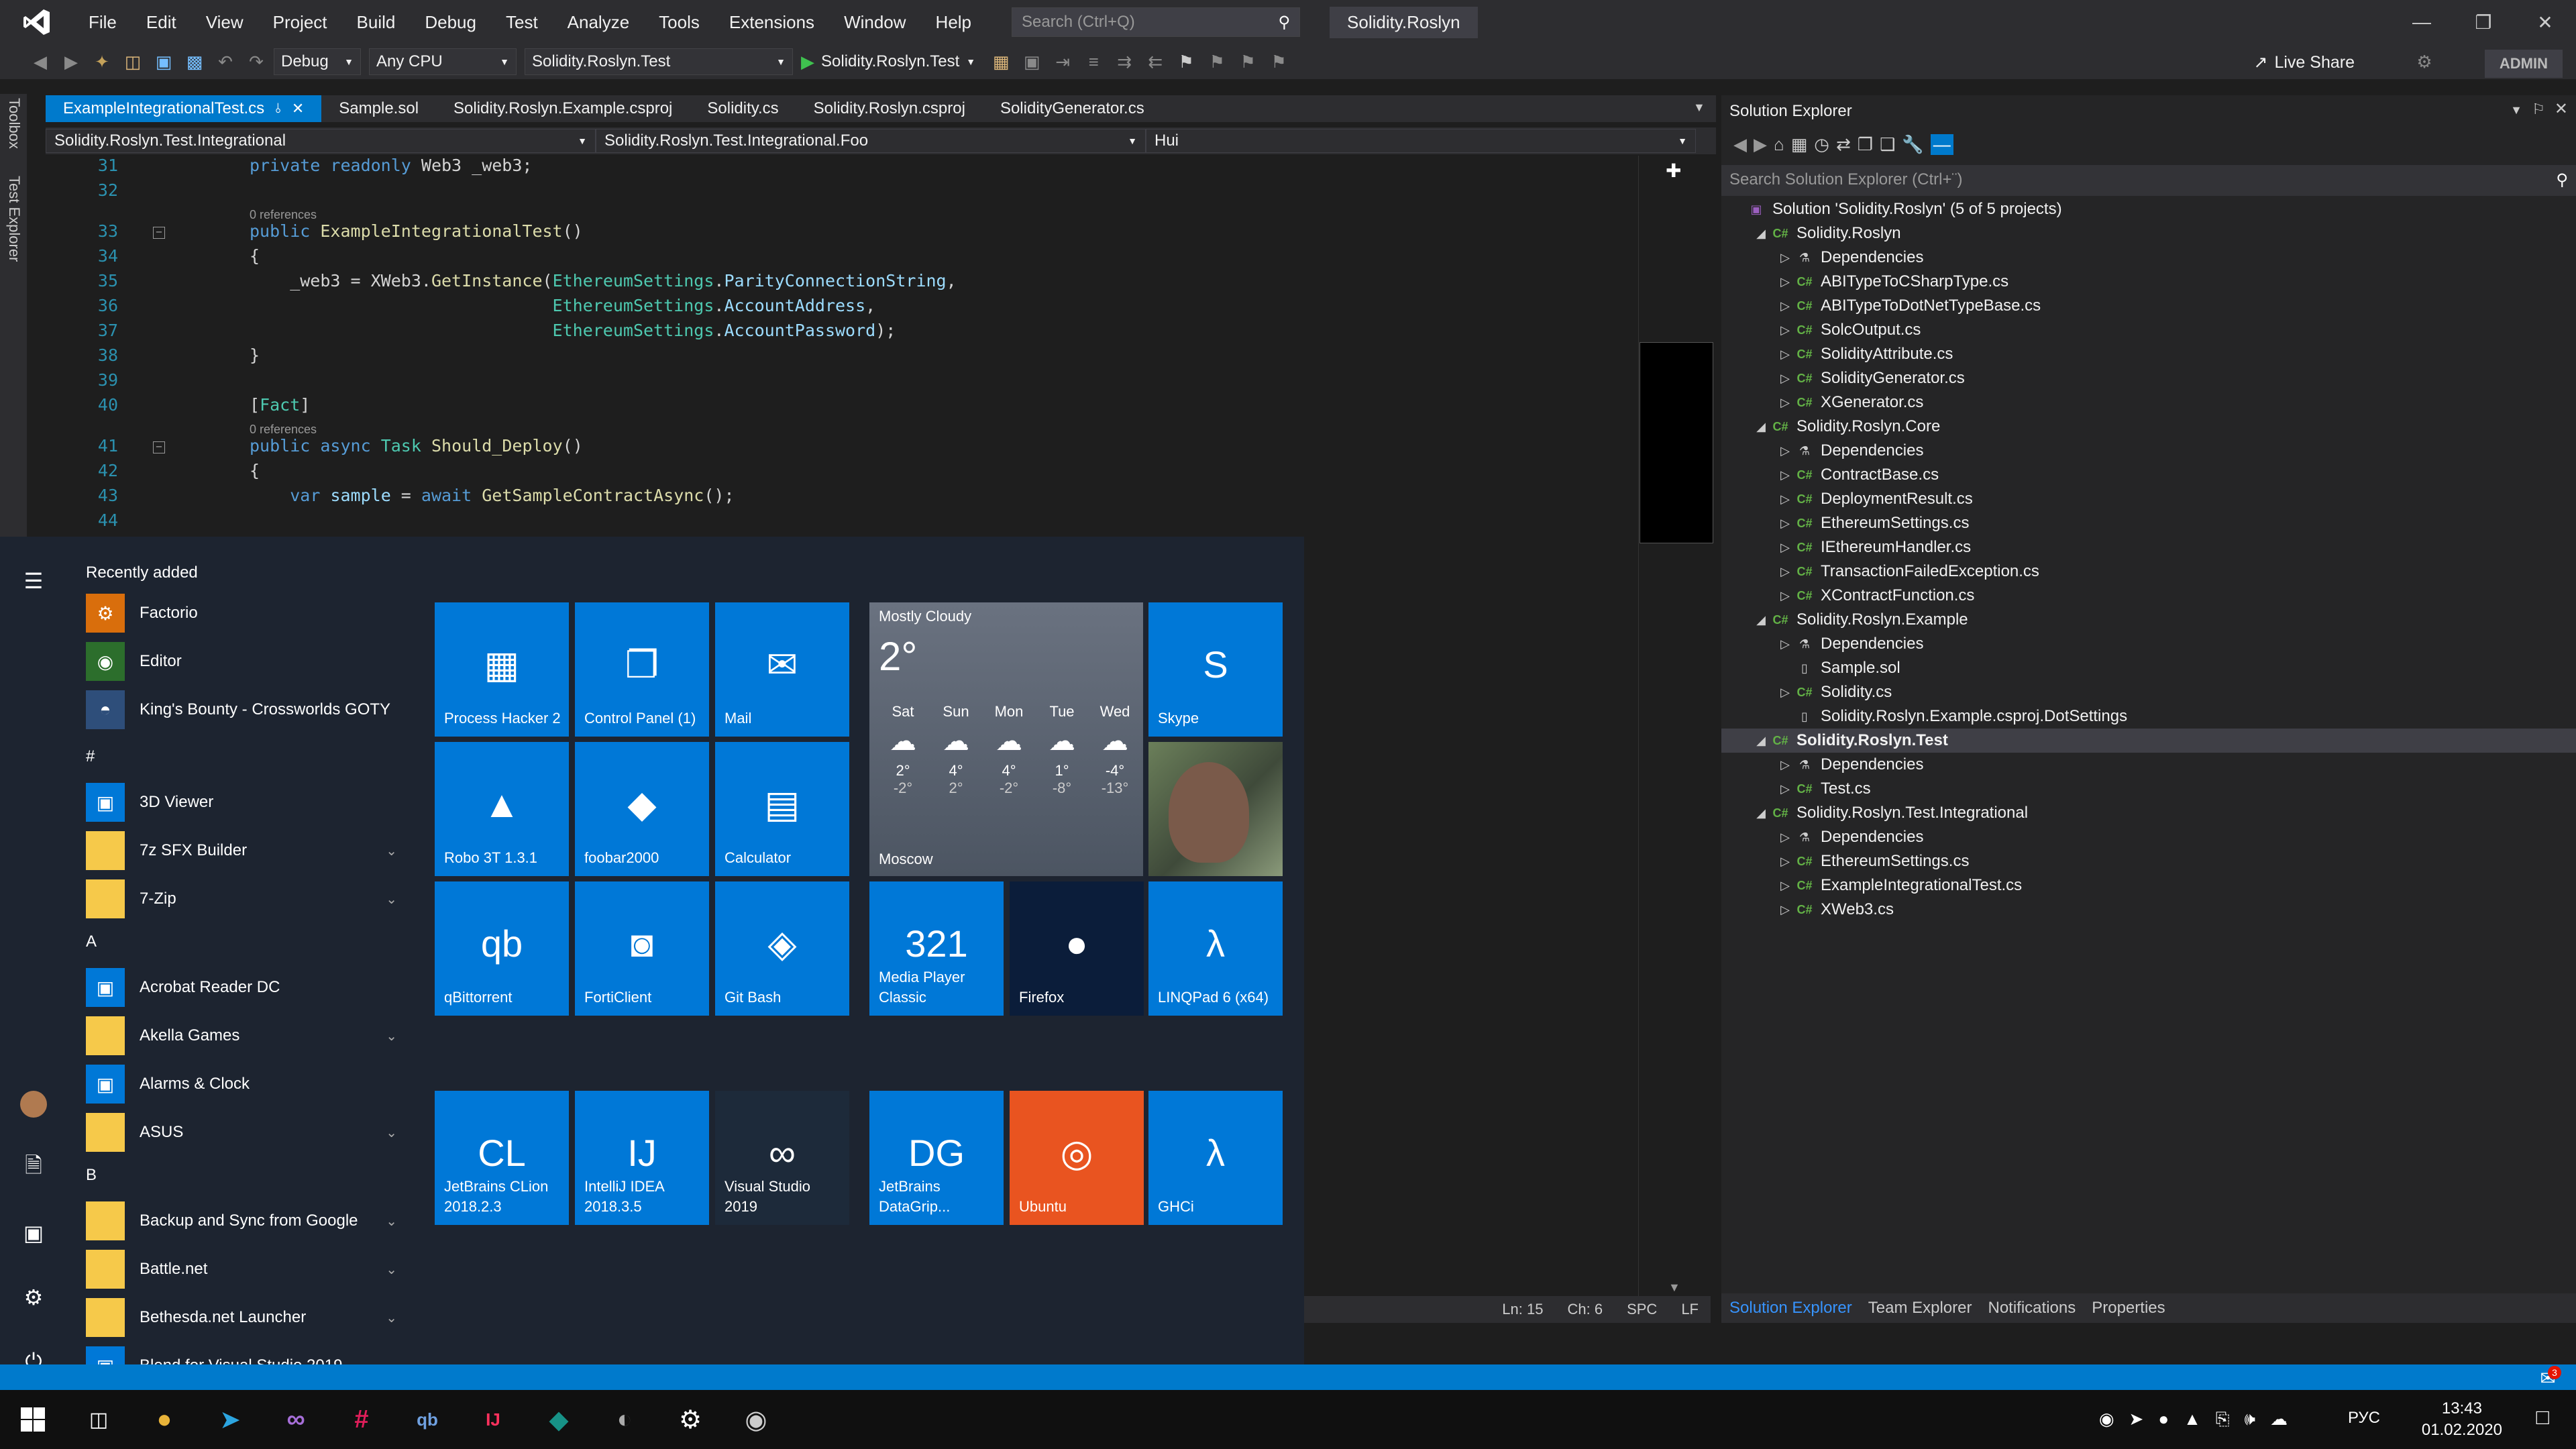  I want to click on solution-search-input: Search Solution Explorer (Ctrl+¨) ⚲, so click(2148, 180).